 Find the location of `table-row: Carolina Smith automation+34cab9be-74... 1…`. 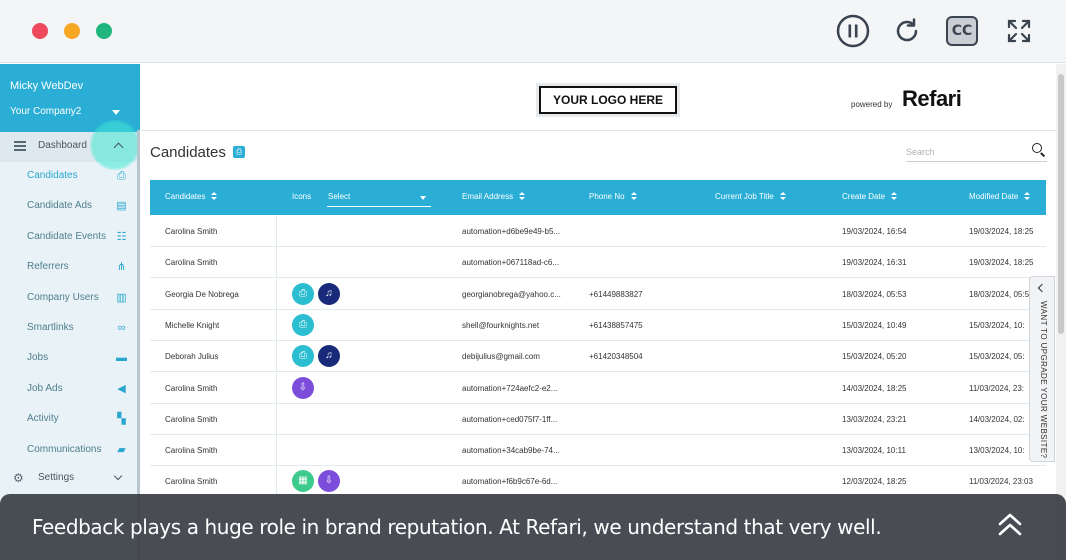

table-row: Carolina Smith automation+34cab9be-74... 1… is located at coordinates (598, 451).